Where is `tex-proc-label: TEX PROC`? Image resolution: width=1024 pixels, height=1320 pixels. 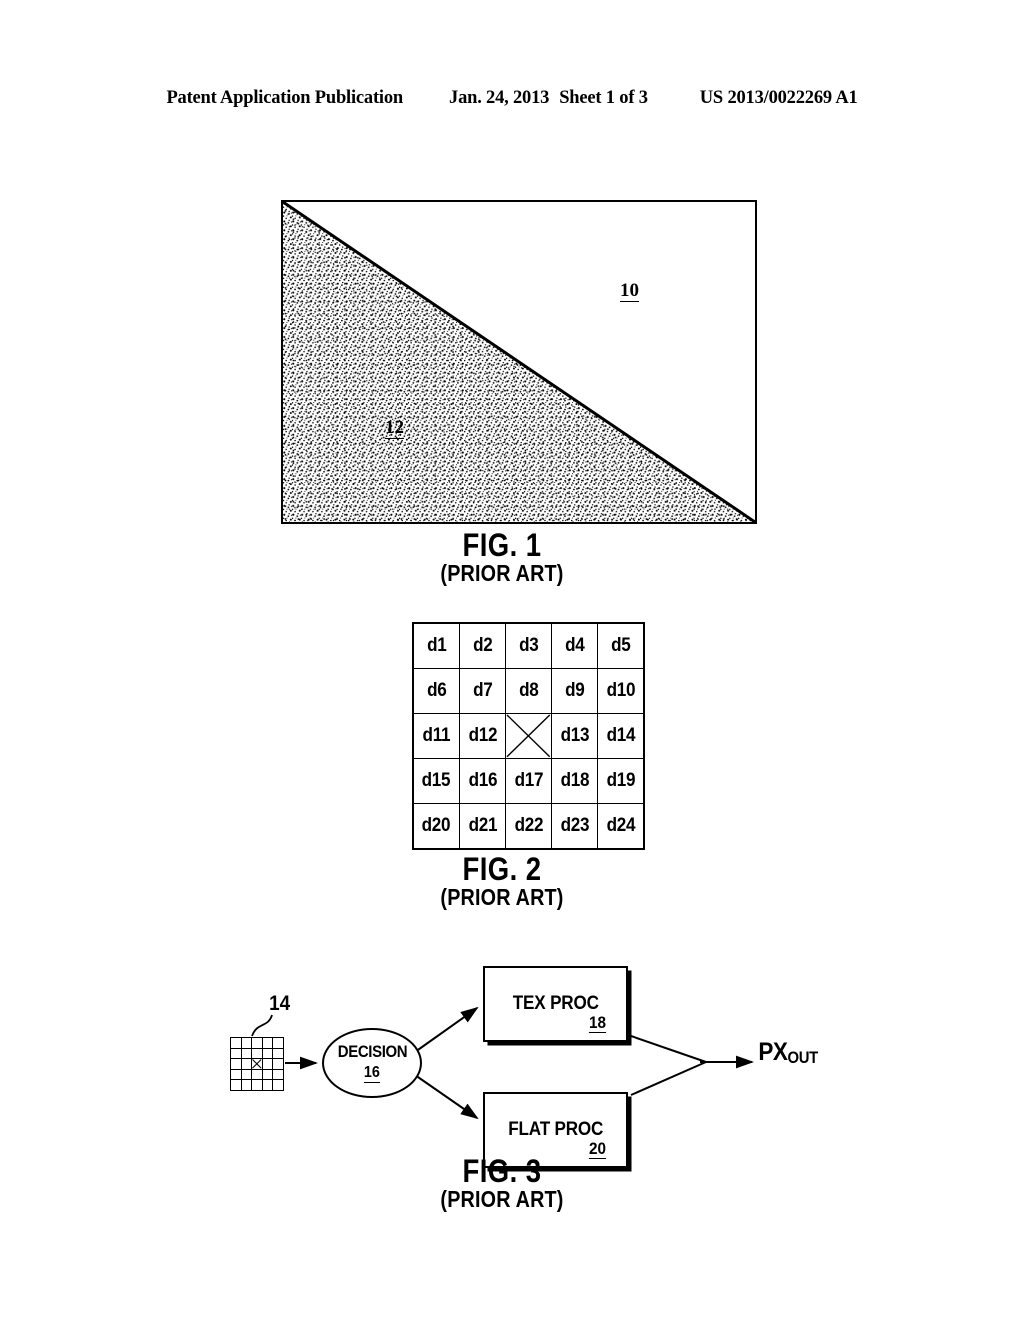
tex-proc-label: TEX PROC is located at coordinates (555, 1003).